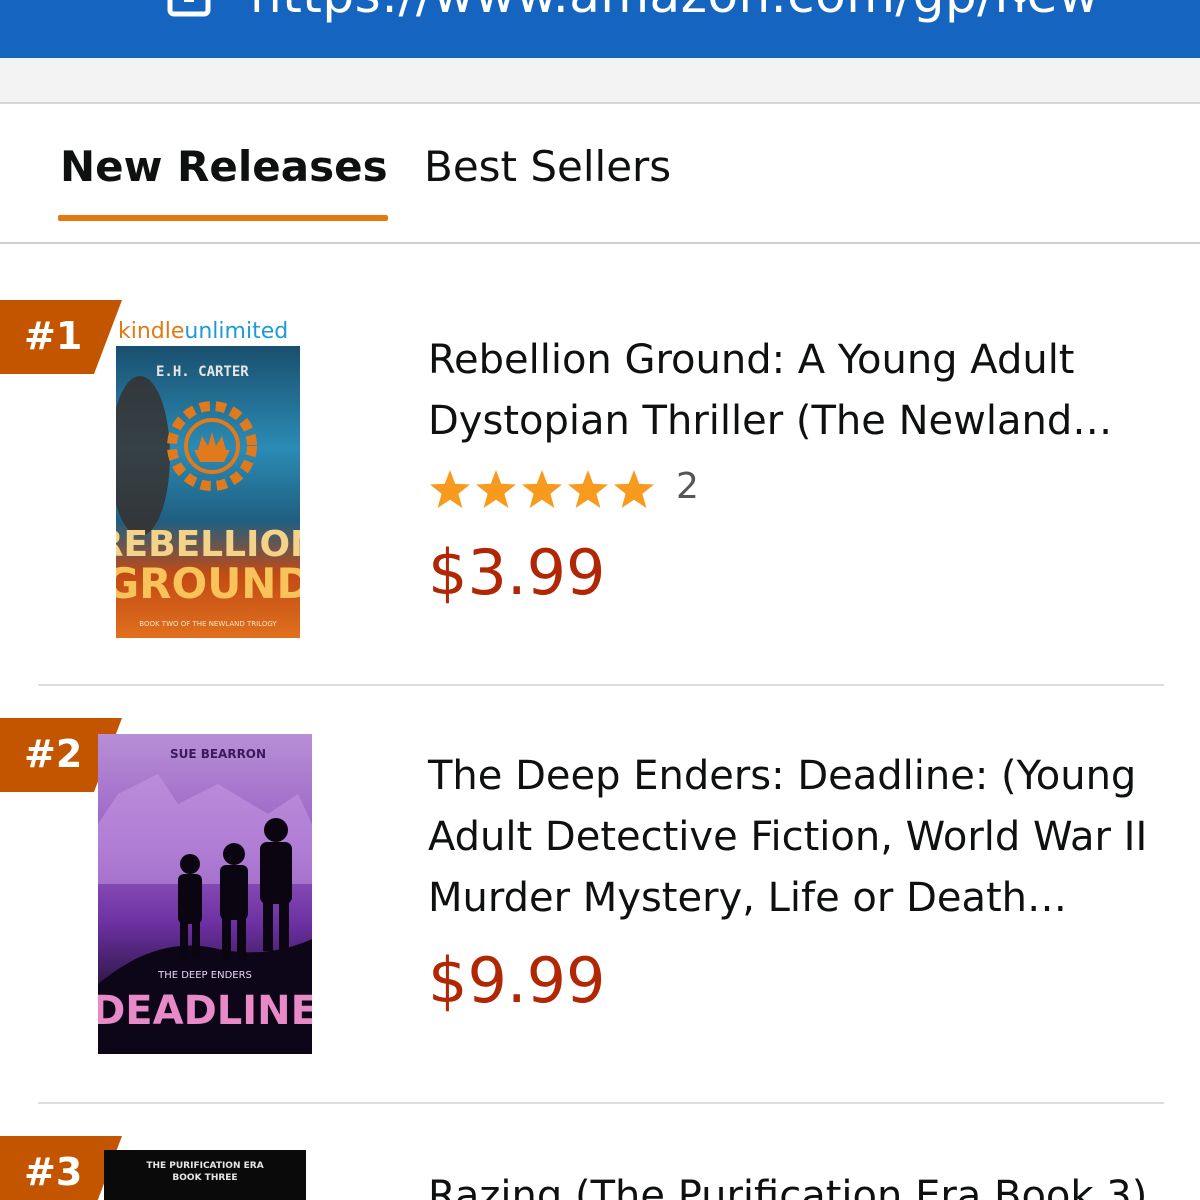  What do you see at coordinates (517, 980) in the screenshot?
I see `price: $9.99` at bounding box center [517, 980].